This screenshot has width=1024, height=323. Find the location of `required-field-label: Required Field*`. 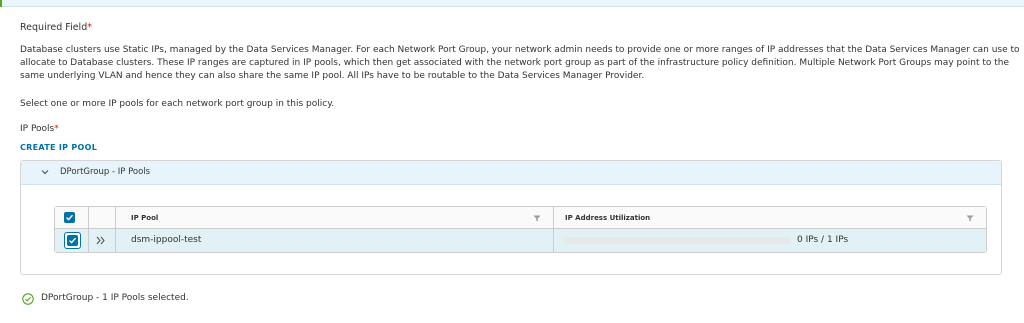

required-field-label: Required Field* is located at coordinates (56, 27).